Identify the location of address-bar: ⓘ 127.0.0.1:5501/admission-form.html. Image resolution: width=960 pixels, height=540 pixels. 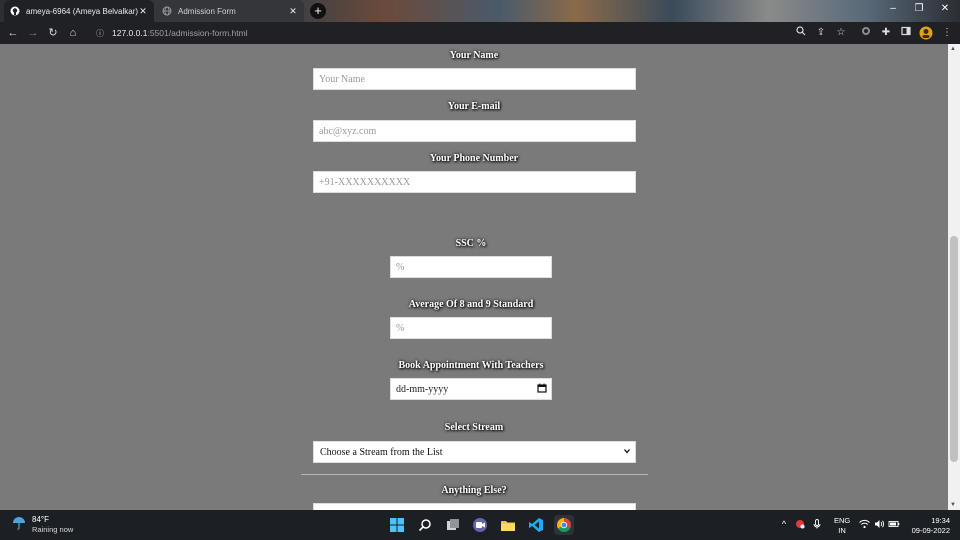
(437, 33).